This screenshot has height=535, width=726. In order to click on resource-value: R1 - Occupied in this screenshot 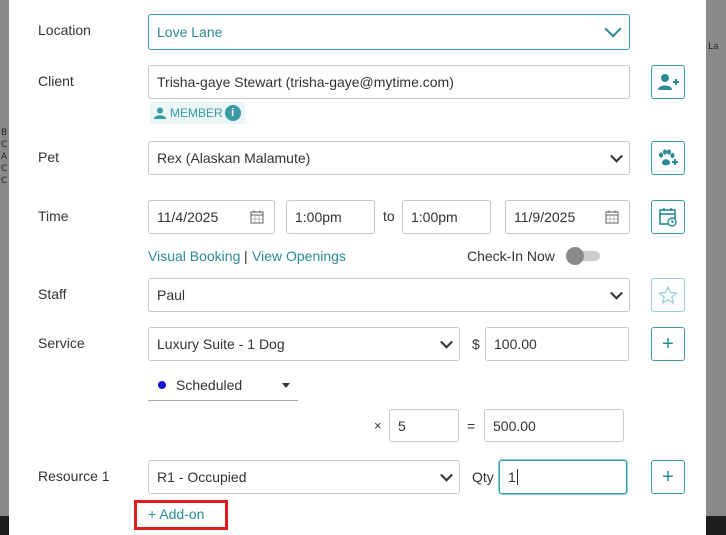, I will do `click(202, 477)`.